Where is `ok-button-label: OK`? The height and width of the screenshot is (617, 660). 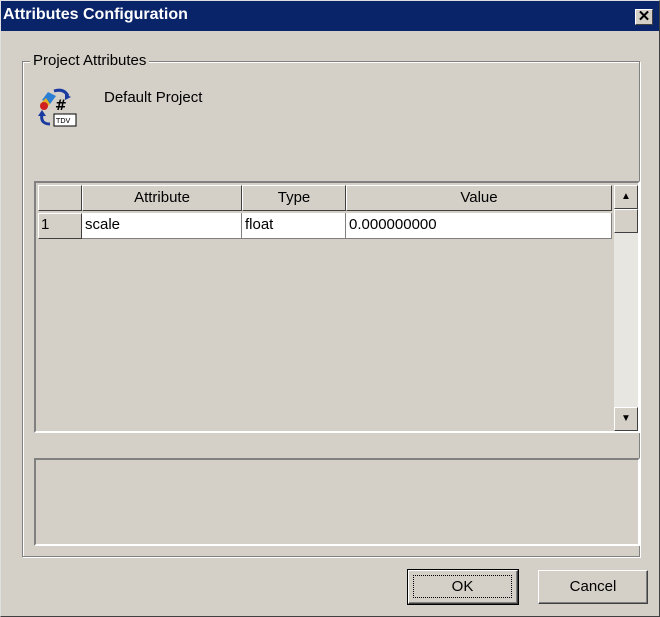 ok-button-label: OK is located at coordinates (462, 586).